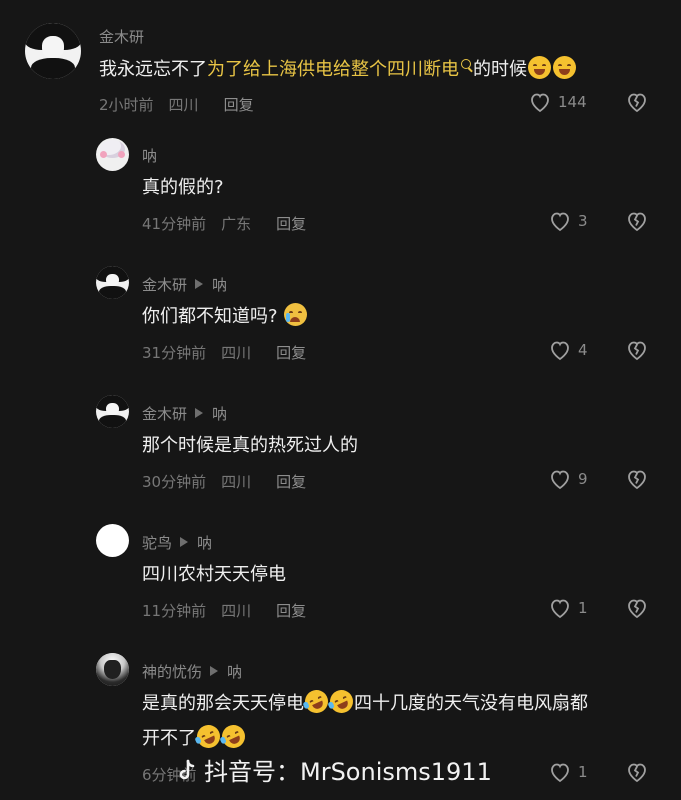 Image resolution: width=681 pixels, height=800 pixels. I want to click on comment-text: 四川农村天天停电, so click(214, 574).